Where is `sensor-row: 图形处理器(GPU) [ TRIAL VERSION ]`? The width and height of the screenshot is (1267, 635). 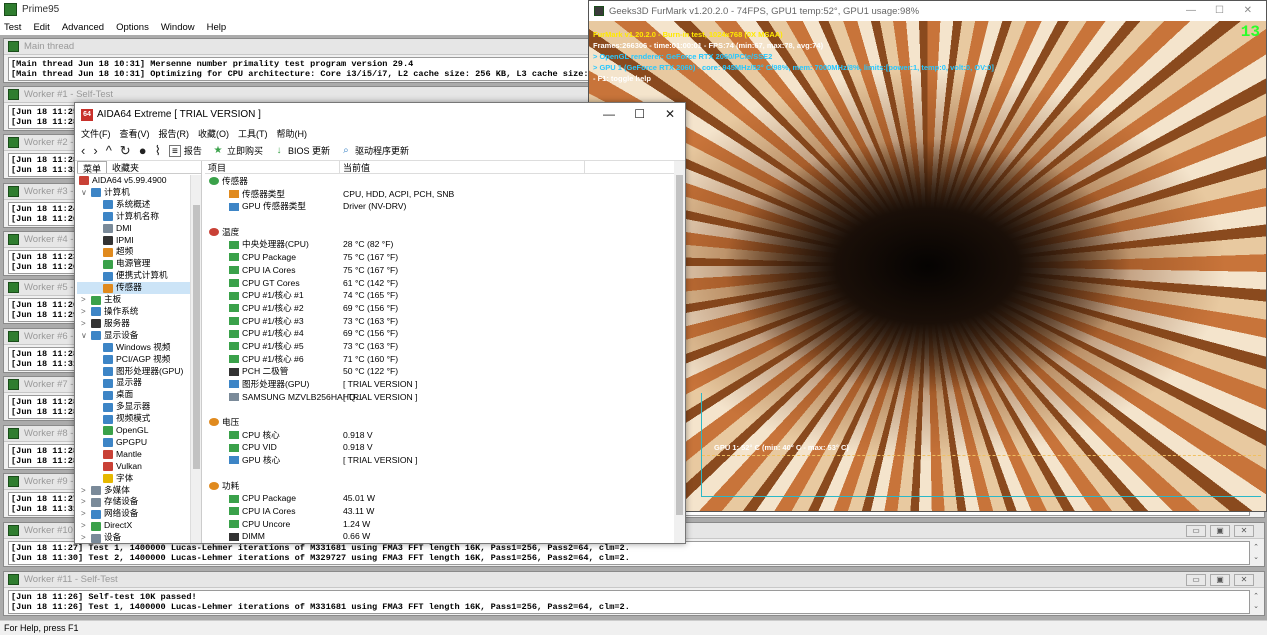 sensor-row: 图形处理器(GPU) [ TRIAL VERSION ] is located at coordinates (438, 384).